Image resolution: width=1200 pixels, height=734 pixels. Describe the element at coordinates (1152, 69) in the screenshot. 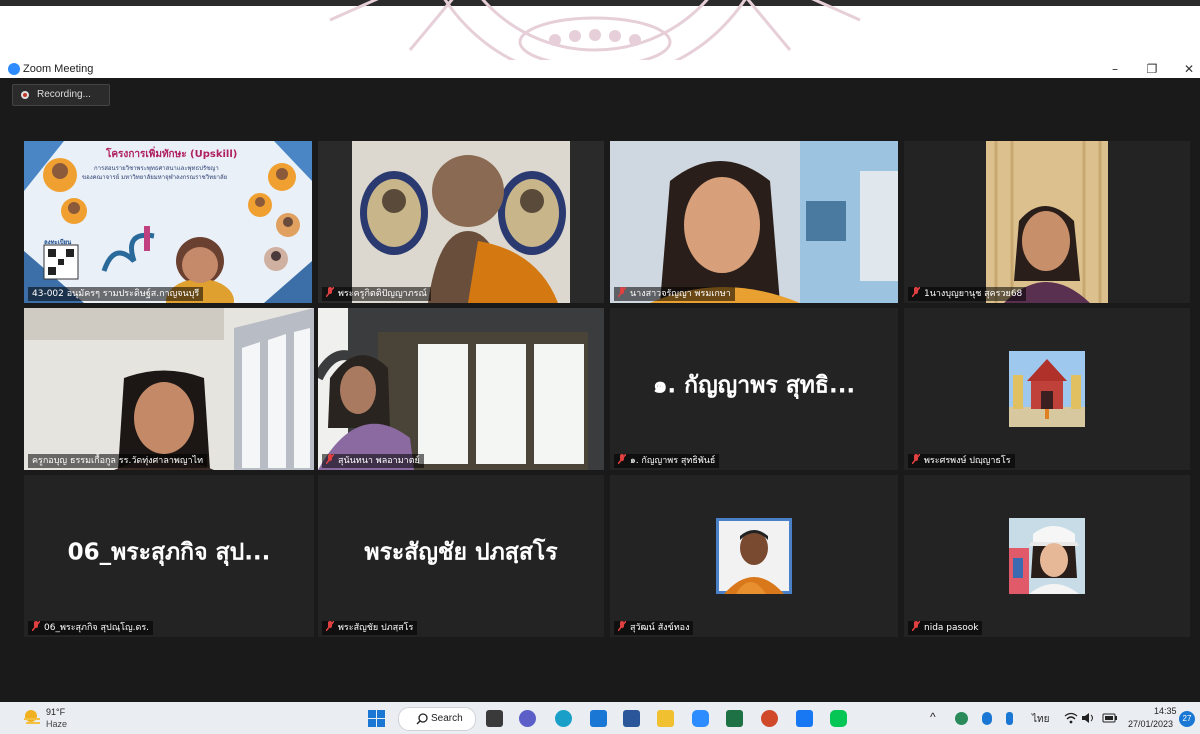

I see `restore-button: ❐` at that location.